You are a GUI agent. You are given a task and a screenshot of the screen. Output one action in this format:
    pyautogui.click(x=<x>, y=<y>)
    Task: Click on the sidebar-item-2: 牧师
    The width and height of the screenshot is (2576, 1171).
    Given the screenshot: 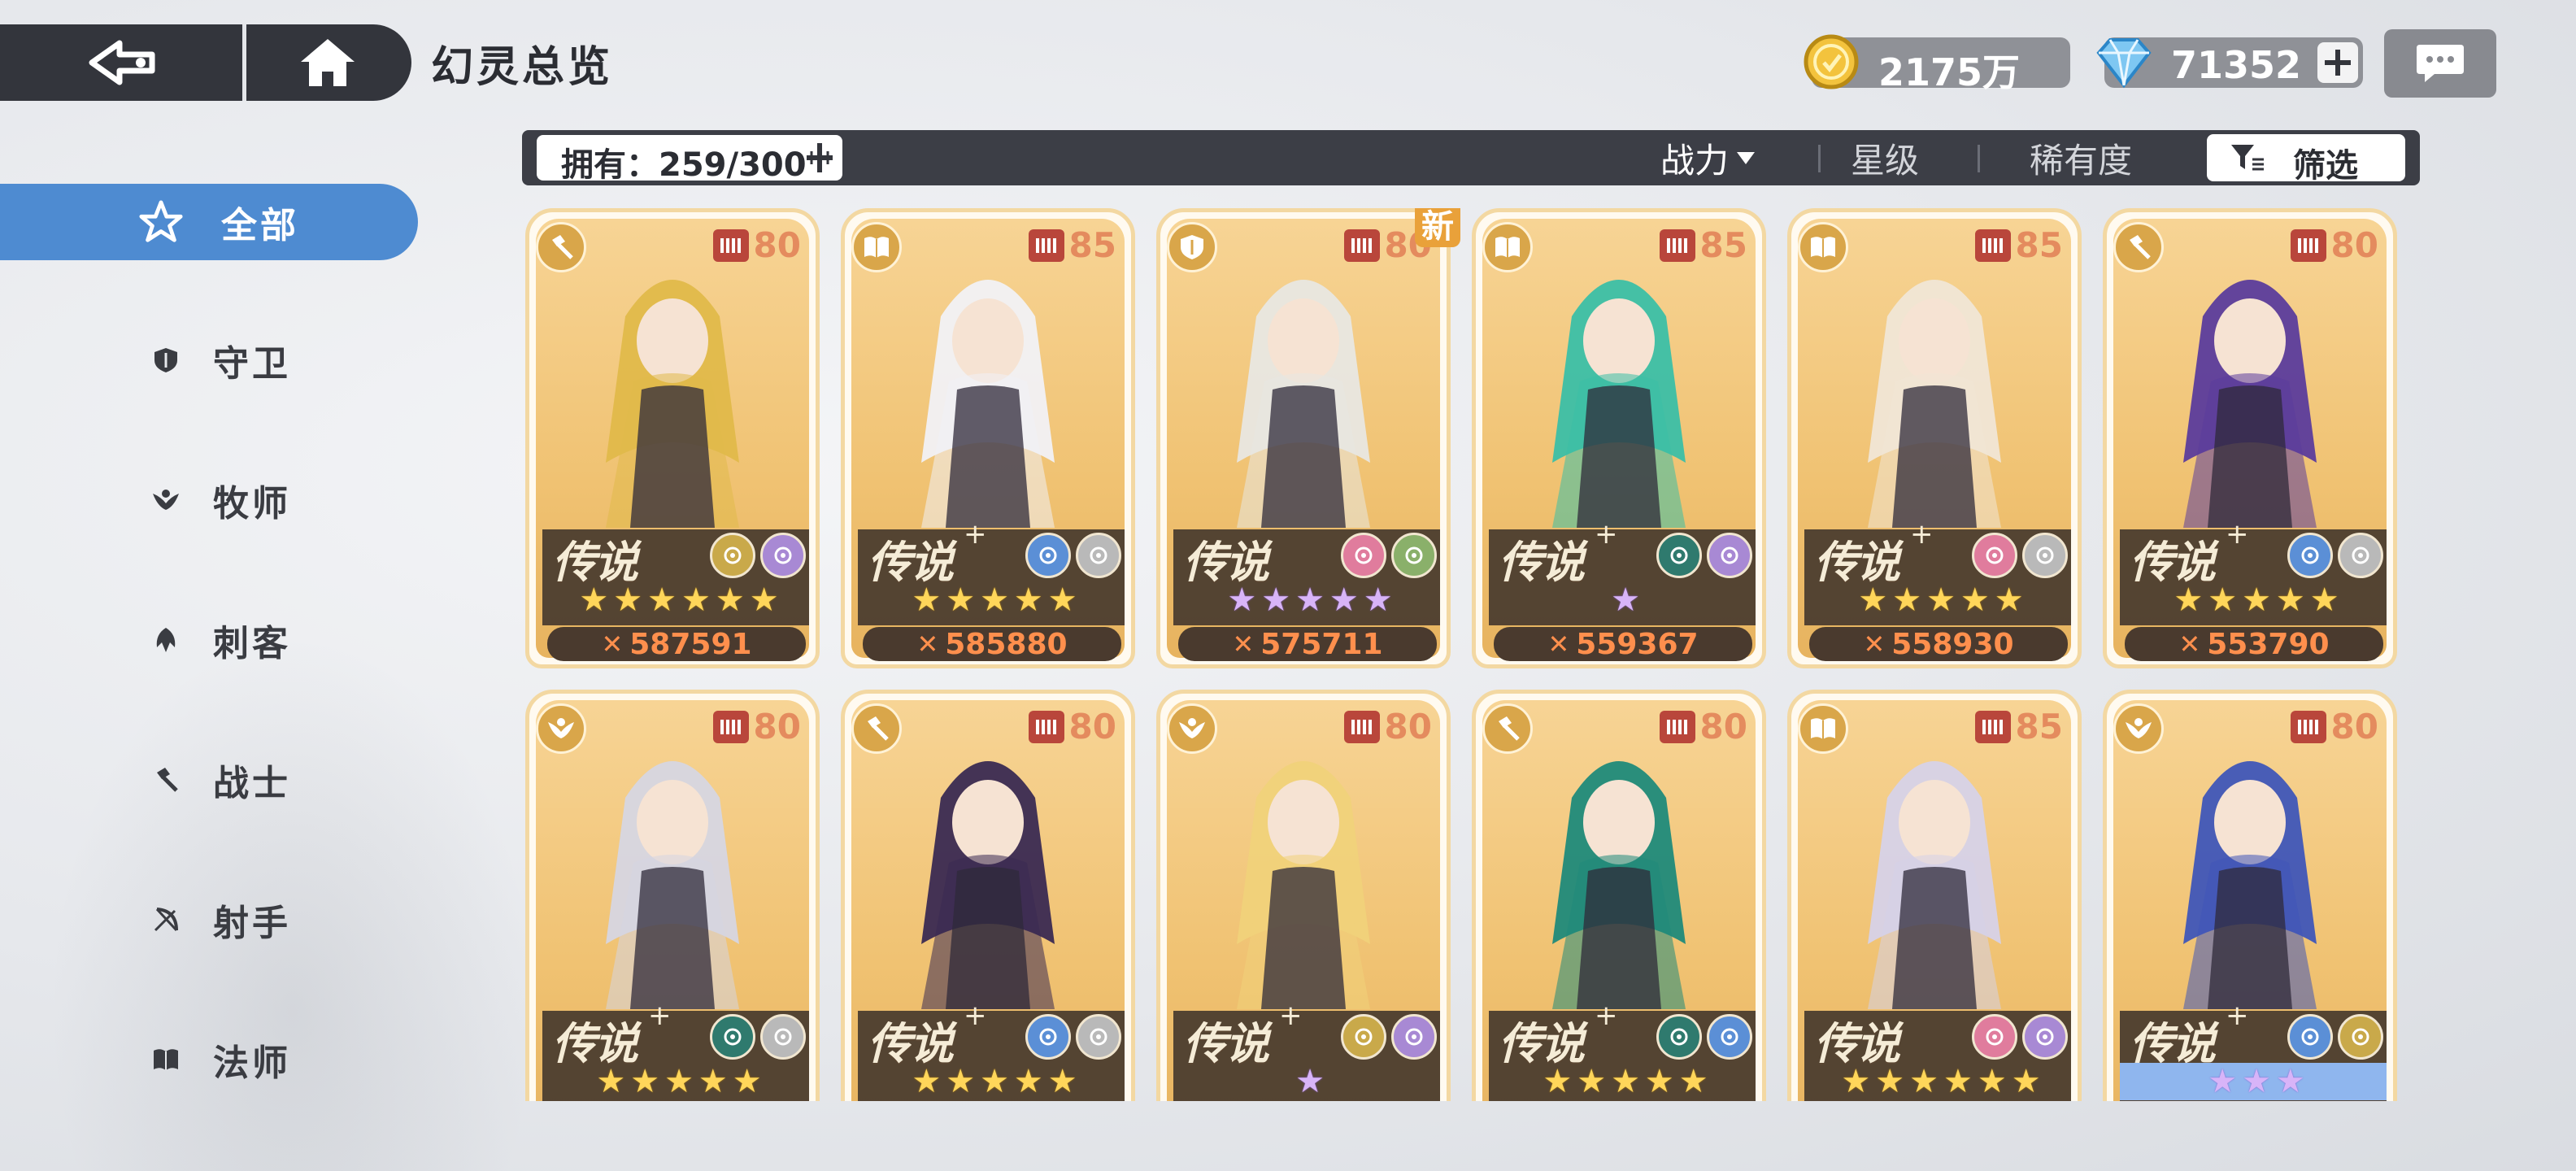 What is the action you would take?
    pyautogui.click(x=209, y=500)
    